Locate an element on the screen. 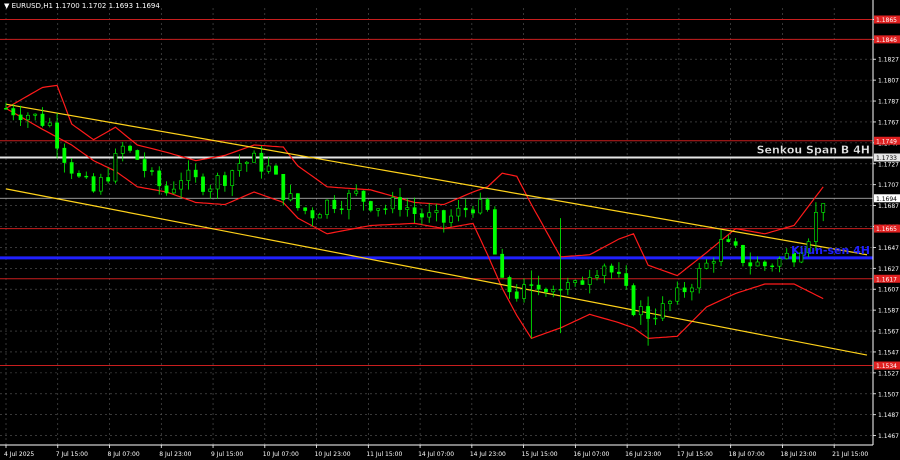 The image size is (900, 460). y-tick-label: 1.1727 is located at coordinates (888, 164).